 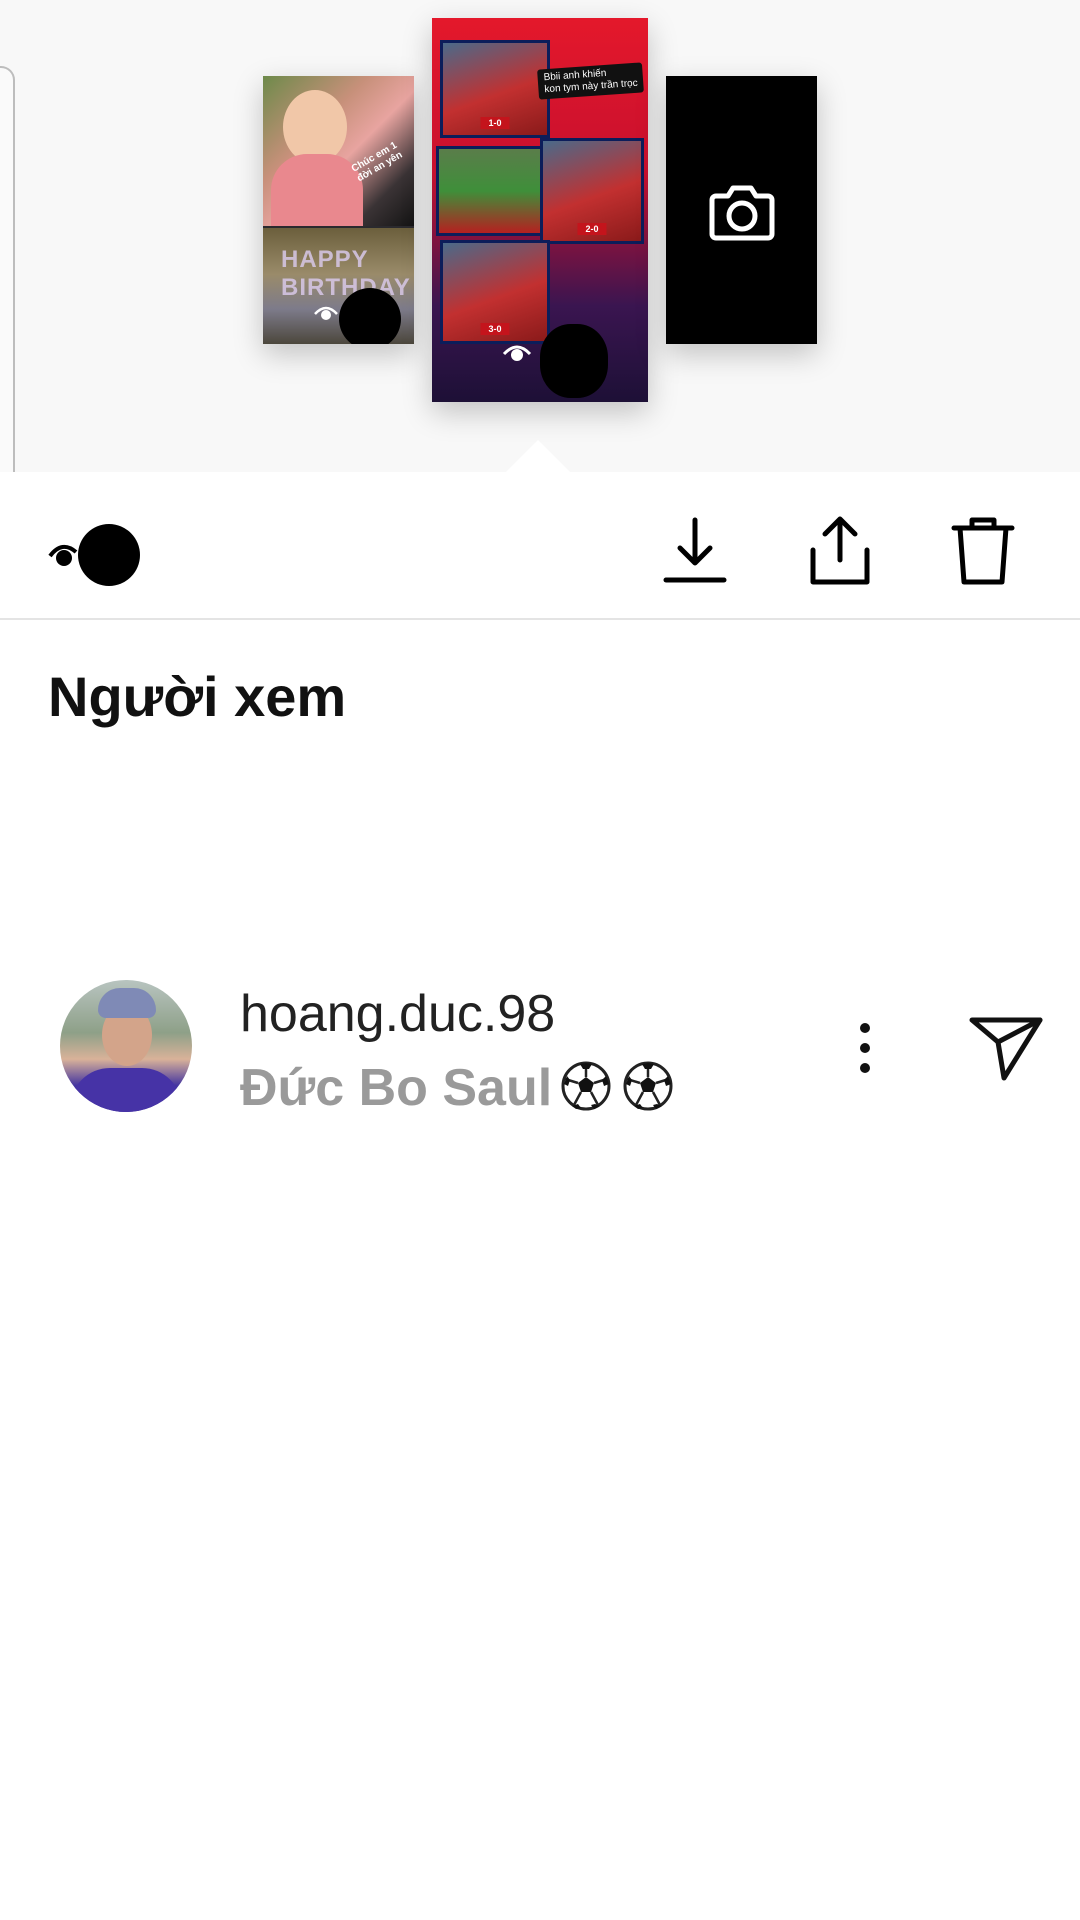 What do you see at coordinates (126, 1090) in the screenshot?
I see `avatar-shirt` at bounding box center [126, 1090].